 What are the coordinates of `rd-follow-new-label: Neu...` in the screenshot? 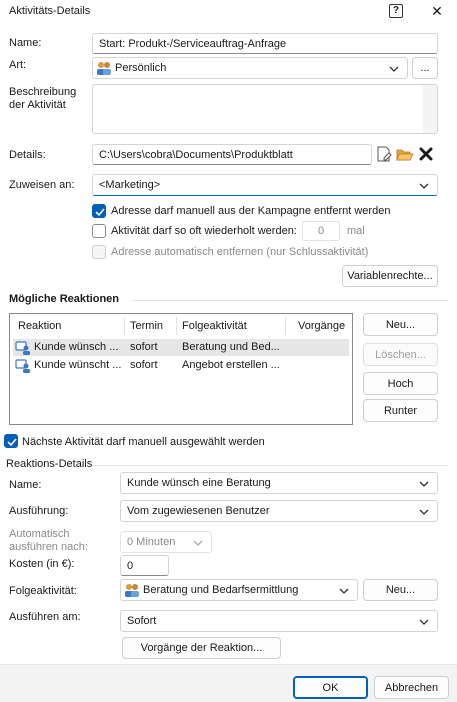 It's located at (400, 590).